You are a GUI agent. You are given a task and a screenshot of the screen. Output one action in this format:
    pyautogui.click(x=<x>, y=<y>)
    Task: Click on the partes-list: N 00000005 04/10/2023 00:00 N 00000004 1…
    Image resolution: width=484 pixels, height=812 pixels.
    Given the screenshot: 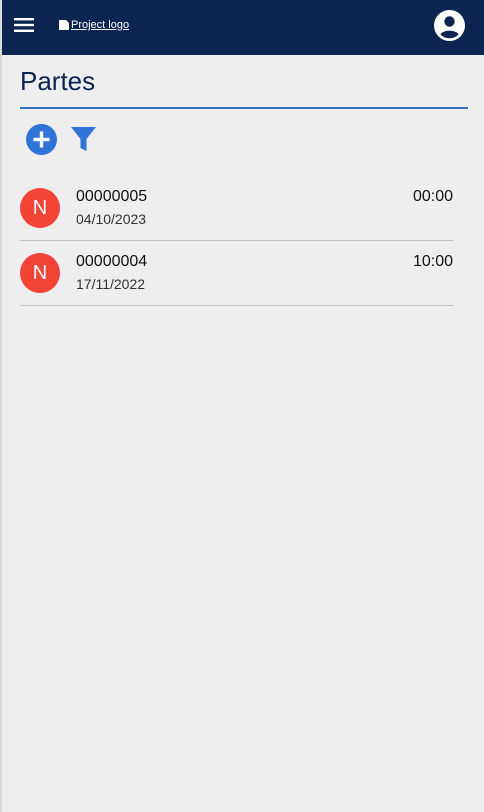 What is the action you would take?
    pyautogui.click(x=236, y=241)
    